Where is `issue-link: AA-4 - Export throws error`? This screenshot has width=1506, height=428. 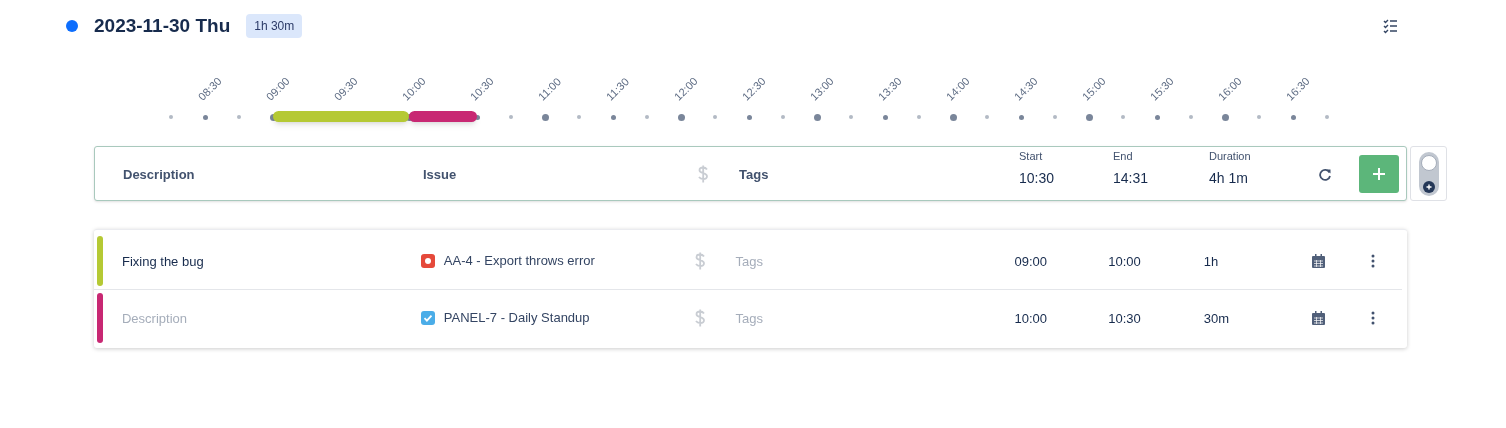 issue-link: AA-4 - Export throws error is located at coordinates (519, 260).